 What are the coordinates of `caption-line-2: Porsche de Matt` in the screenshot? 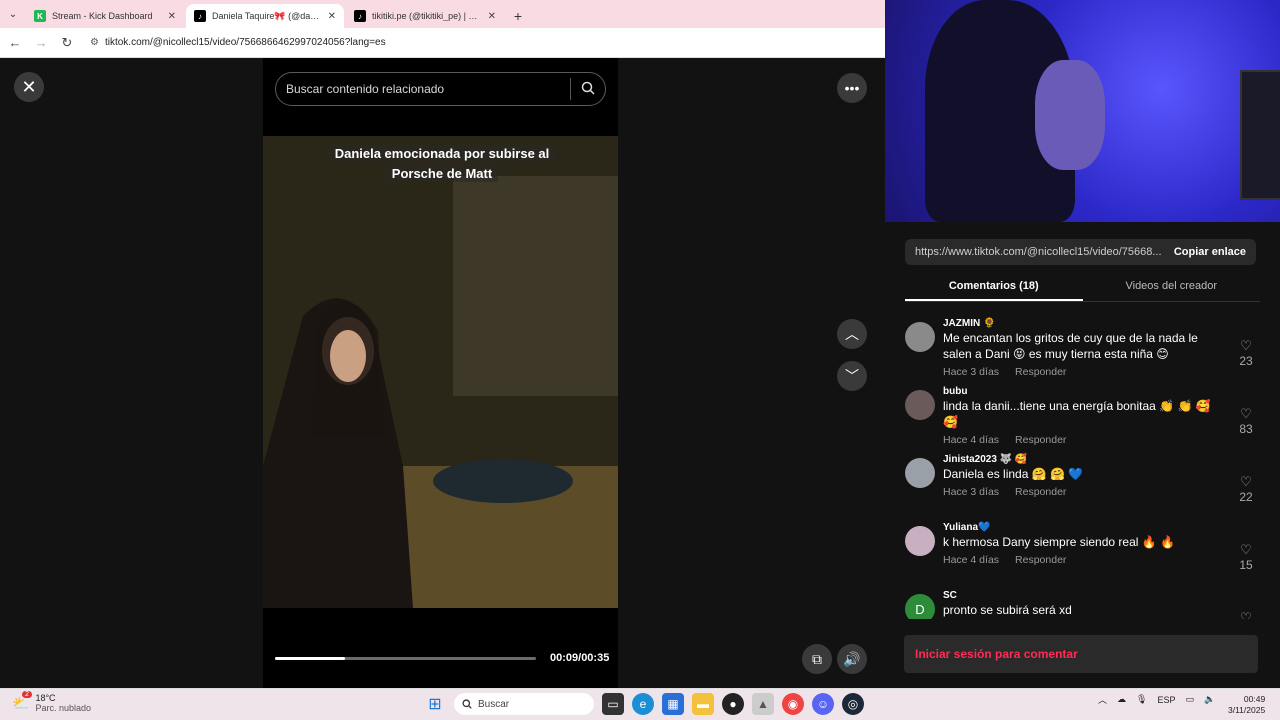 It's located at (442, 173).